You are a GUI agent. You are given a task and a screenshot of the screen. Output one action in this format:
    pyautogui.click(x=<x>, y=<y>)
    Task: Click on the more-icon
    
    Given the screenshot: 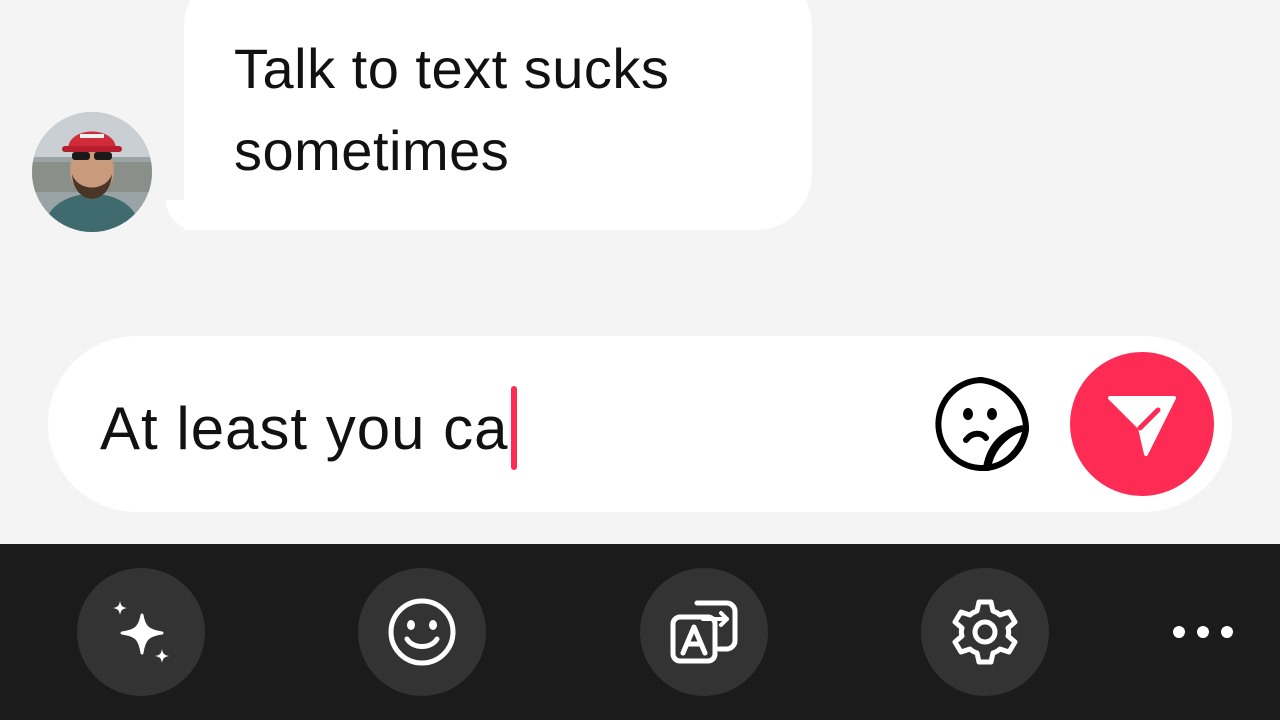 What is the action you would take?
    pyautogui.click(x=1203, y=632)
    